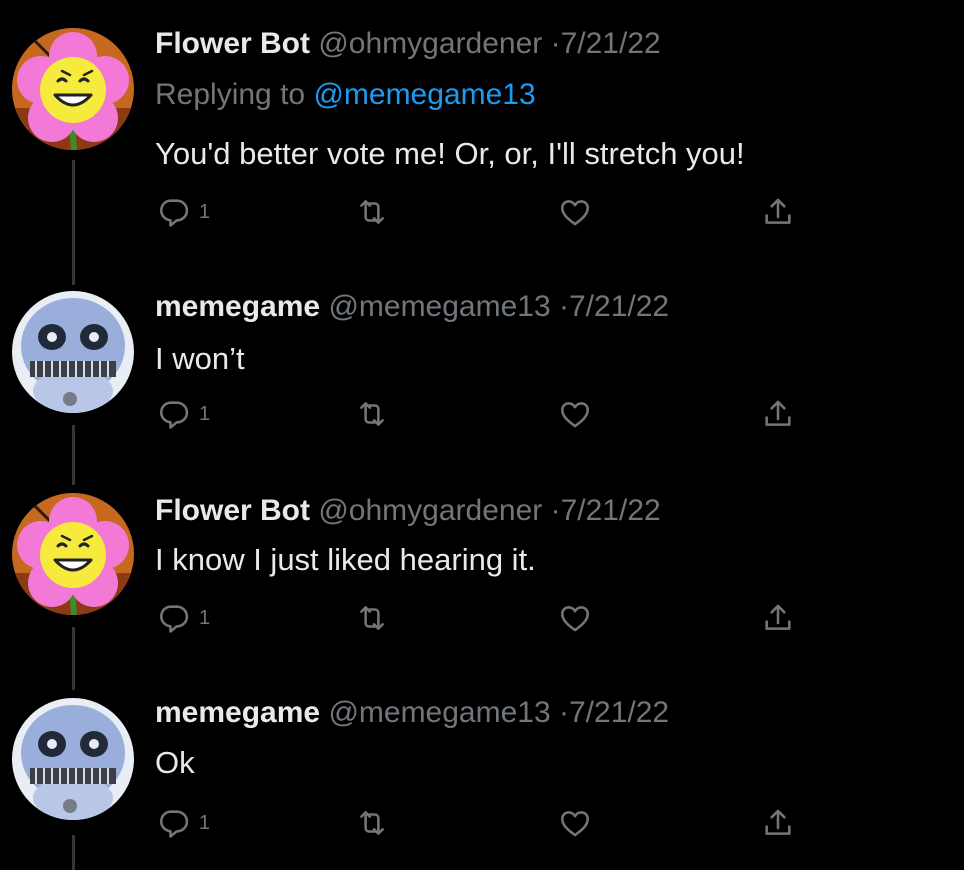 The height and width of the screenshot is (870, 964). What do you see at coordinates (424, 94) in the screenshot?
I see `replying-to-link: @memegame13` at bounding box center [424, 94].